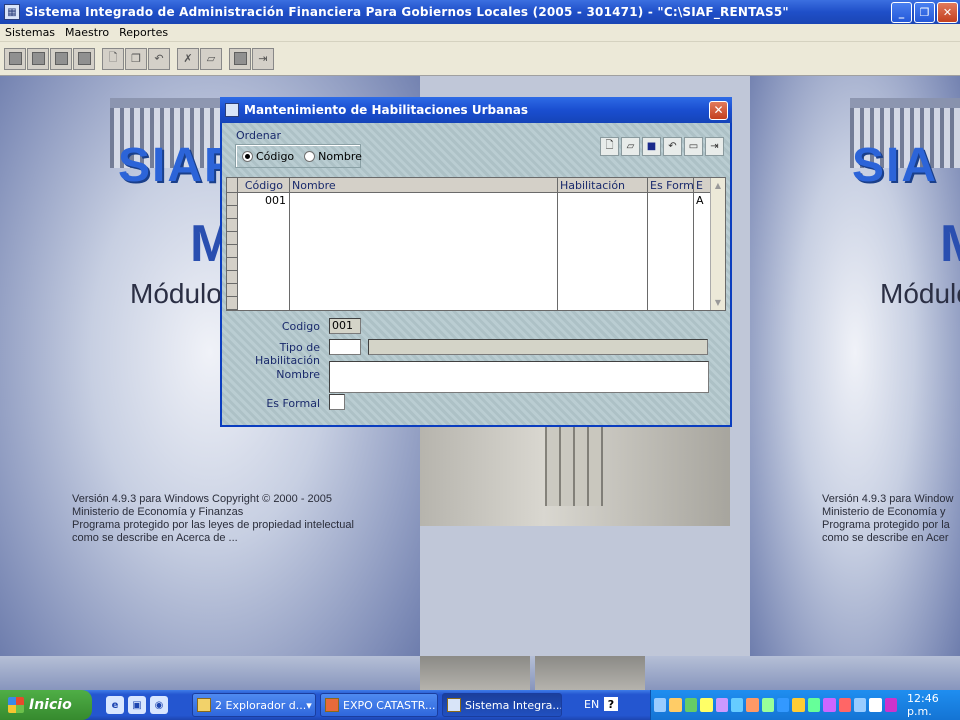 The image size is (960, 720). I want to click on quick-launch: e ▣ ◉, so click(139, 705).